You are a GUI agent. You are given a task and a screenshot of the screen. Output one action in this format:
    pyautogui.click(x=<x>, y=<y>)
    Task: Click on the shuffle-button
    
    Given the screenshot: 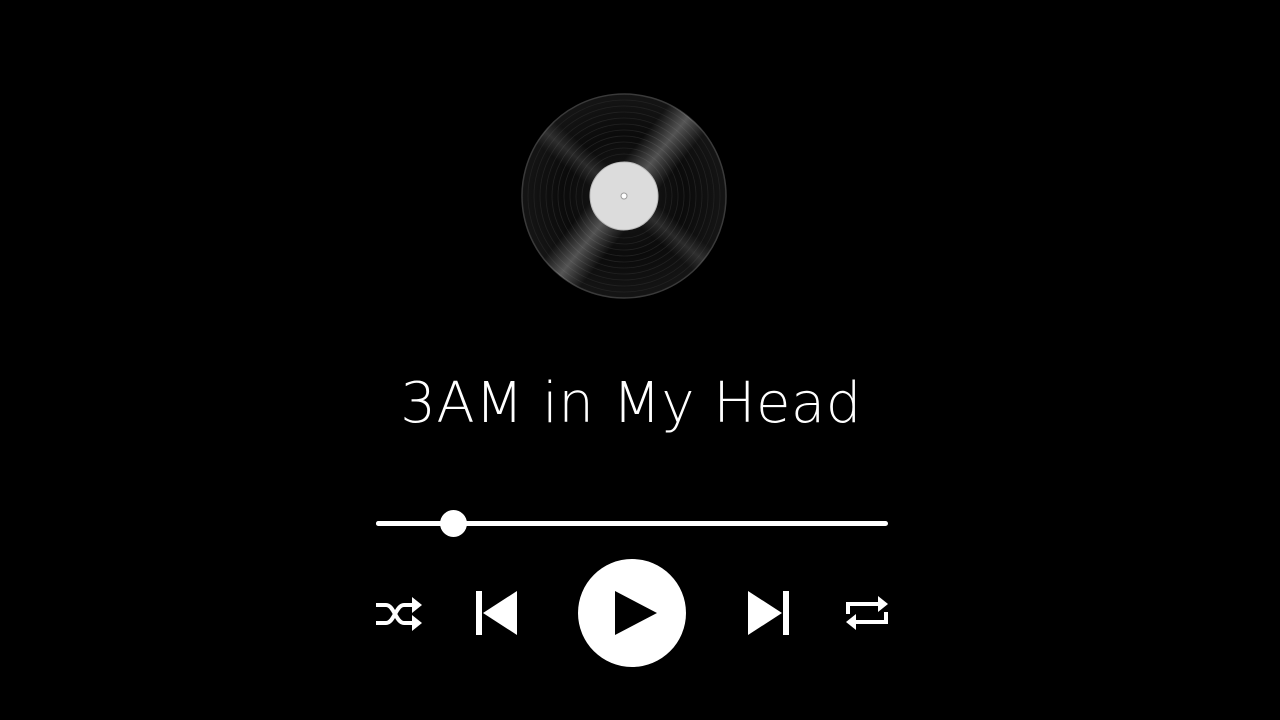 What is the action you would take?
    pyautogui.click(x=399, y=614)
    